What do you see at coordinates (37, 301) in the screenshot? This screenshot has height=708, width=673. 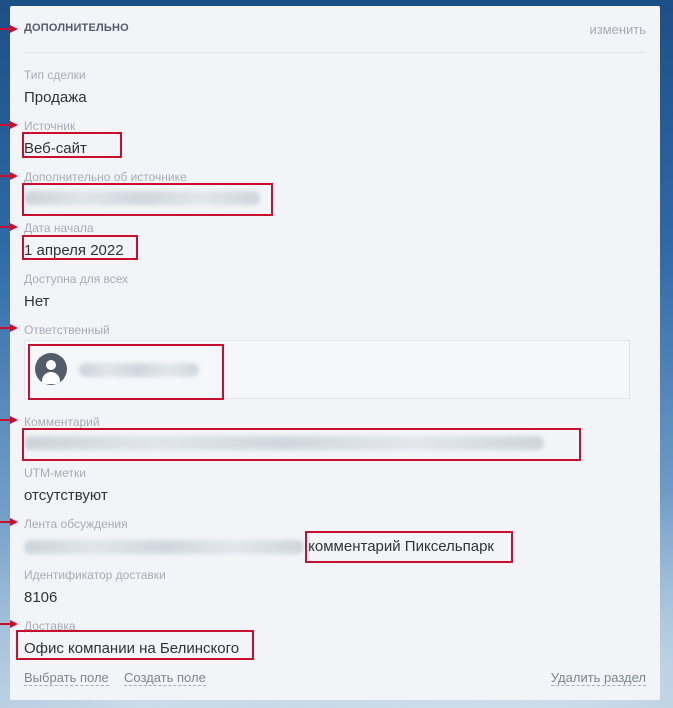 I see `field-value: Нет` at bounding box center [37, 301].